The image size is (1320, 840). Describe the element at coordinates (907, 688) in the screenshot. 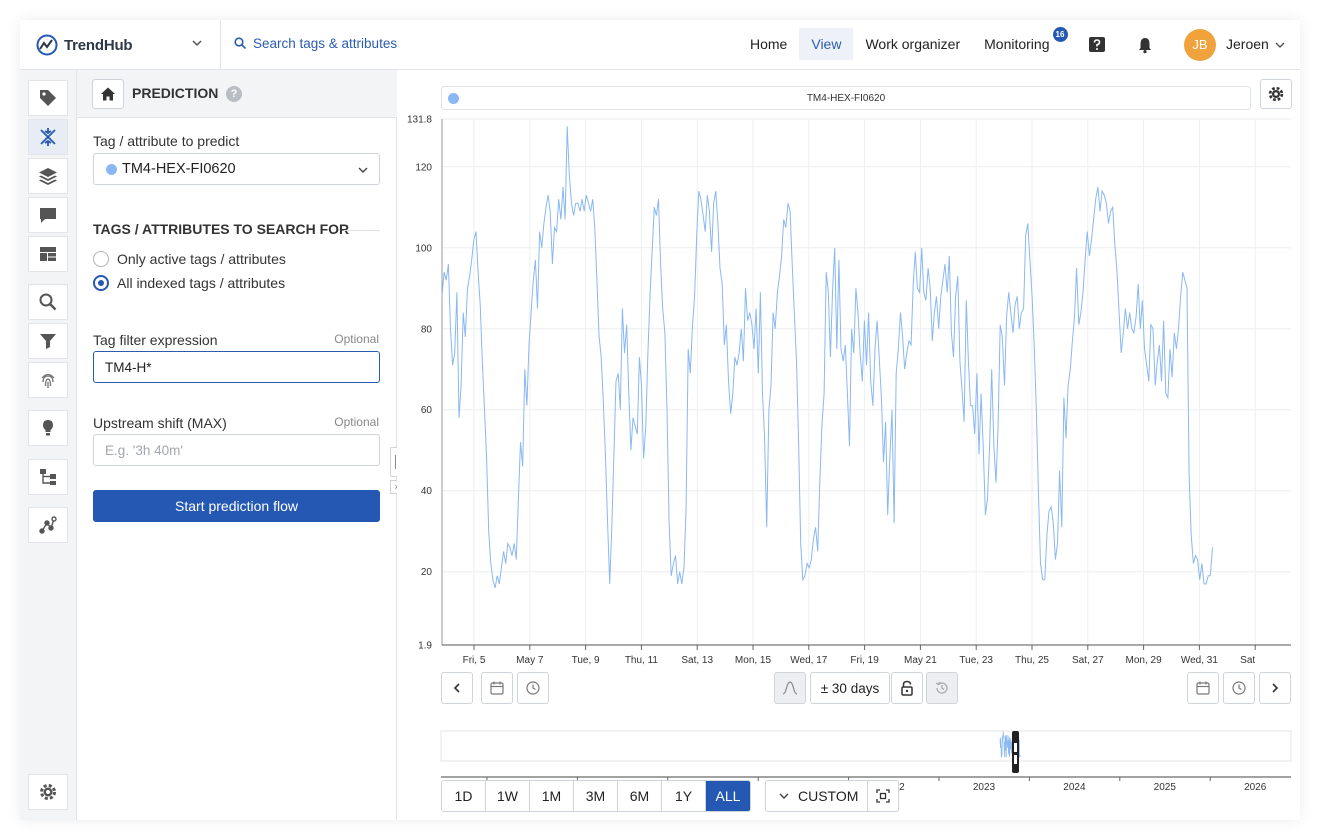

I see `lock-button` at that location.